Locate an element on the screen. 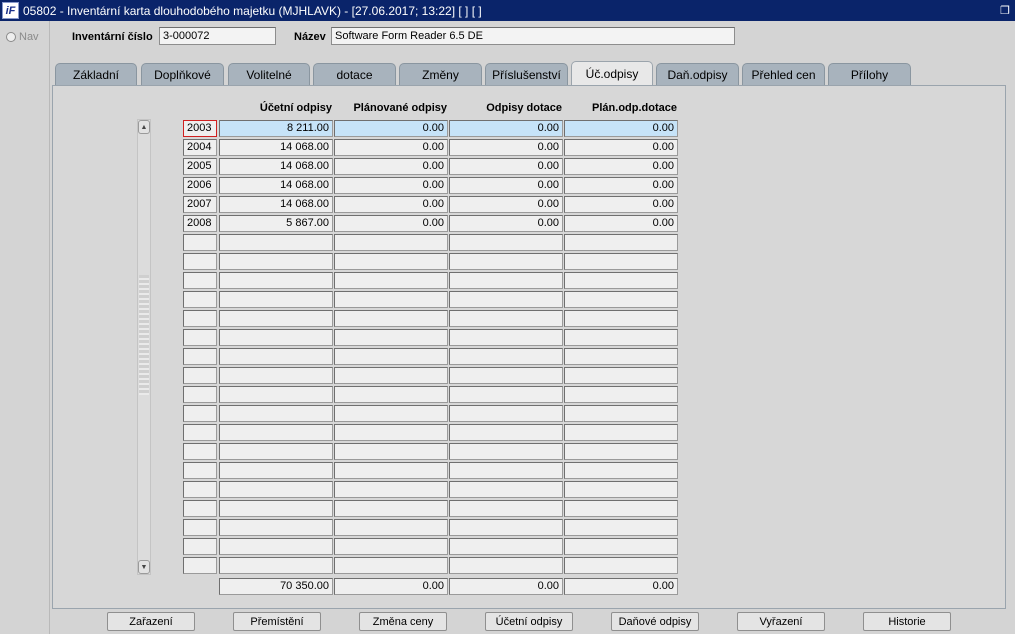 The width and height of the screenshot is (1015, 634). vyrazeni-button: Vyřazení is located at coordinates (781, 621).